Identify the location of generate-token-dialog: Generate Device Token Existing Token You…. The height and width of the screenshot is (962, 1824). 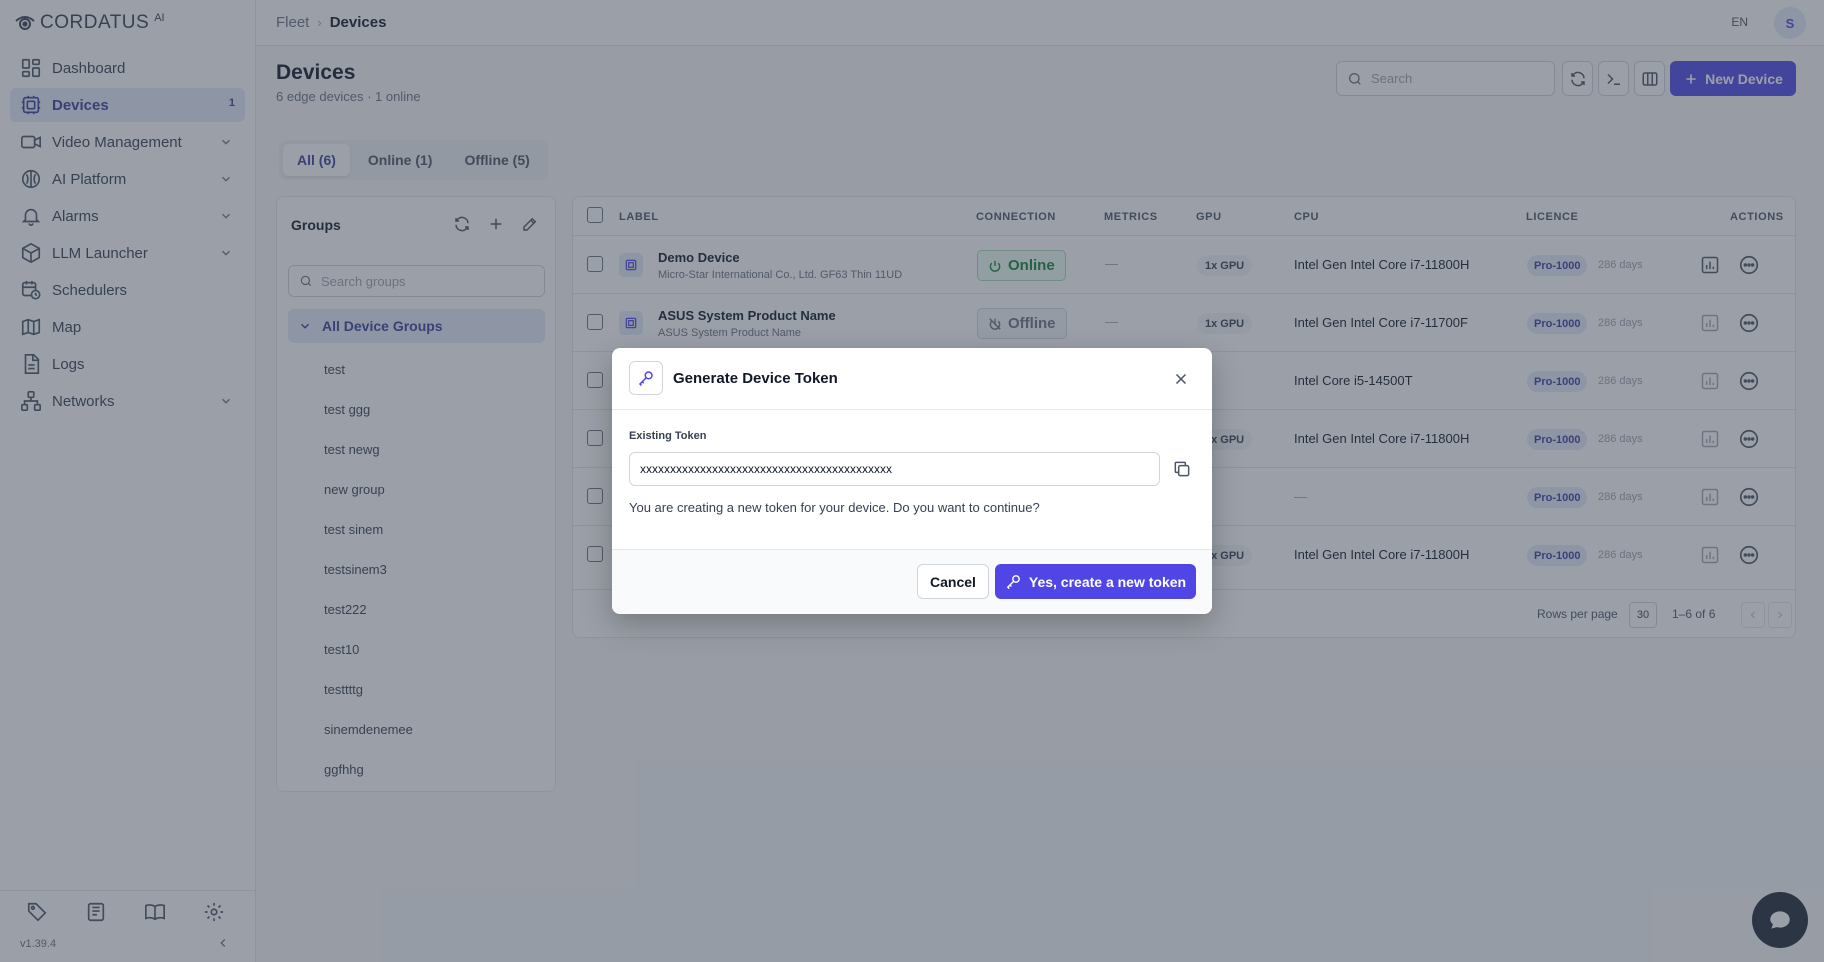
(912, 481).